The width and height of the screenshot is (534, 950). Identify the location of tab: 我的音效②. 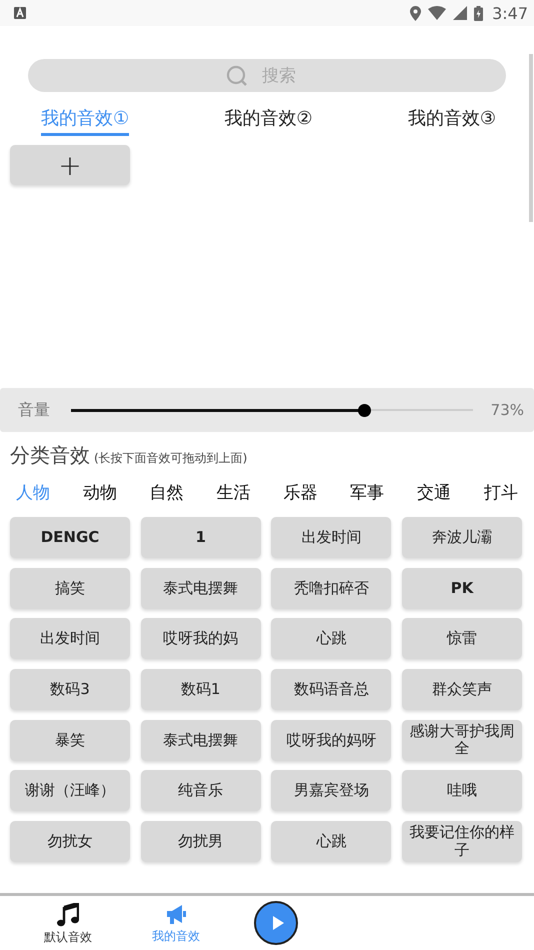
(268, 121).